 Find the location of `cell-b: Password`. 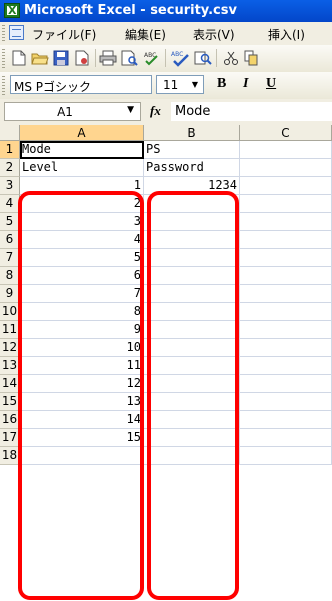

cell-b: Password is located at coordinates (192, 168).